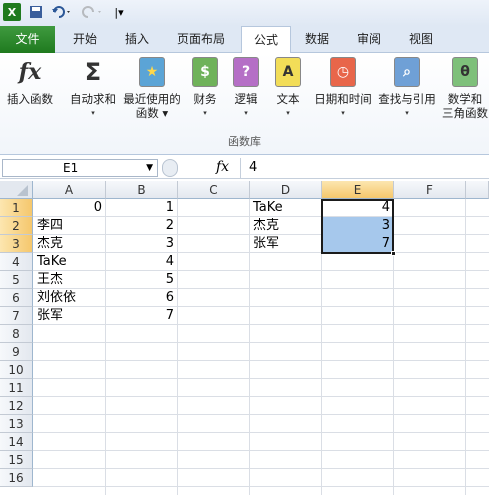 This screenshot has height=495, width=489. Describe the element at coordinates (93, 113) in the screenshot. I see `autosum-dropdown-arrow: ▾` at that location.